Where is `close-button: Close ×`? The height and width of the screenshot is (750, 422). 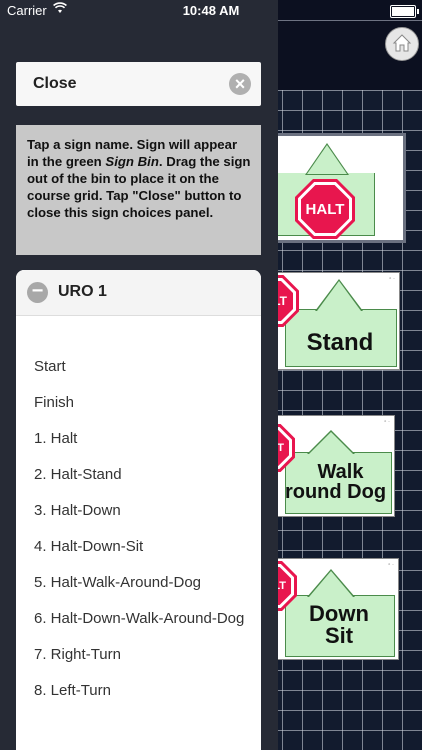 close-button: Close × is located at coordinates (138, 84).